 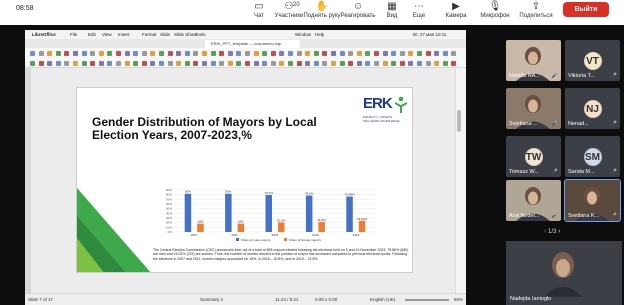 I want to click on pinned-participant: Nadejda Ianioglo, so click(x=564, y=273).